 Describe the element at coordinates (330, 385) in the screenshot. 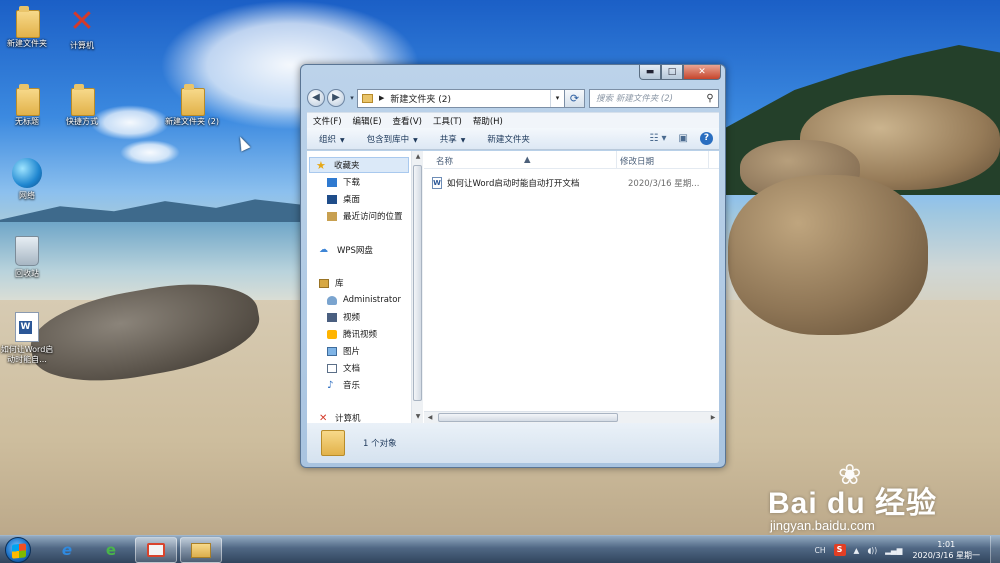

I see `music-icon: ♪` at that location.